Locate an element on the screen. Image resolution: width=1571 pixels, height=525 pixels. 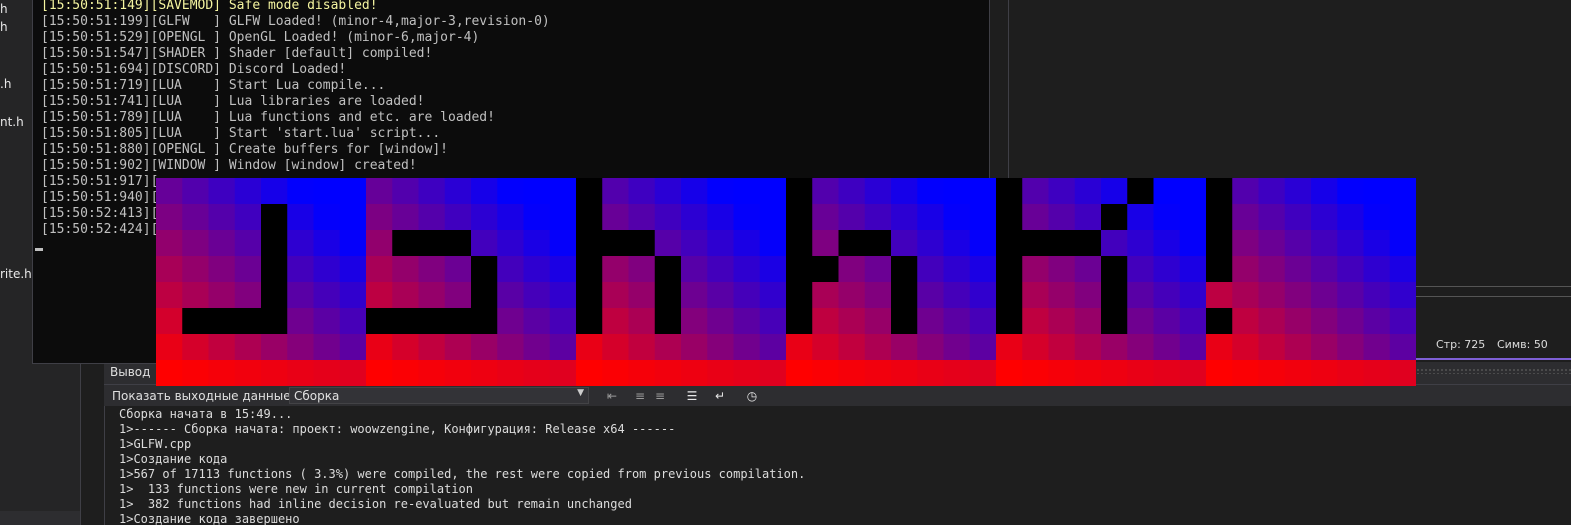
console-line: [15:50:52:413][ is located at coordinates (100, 213).